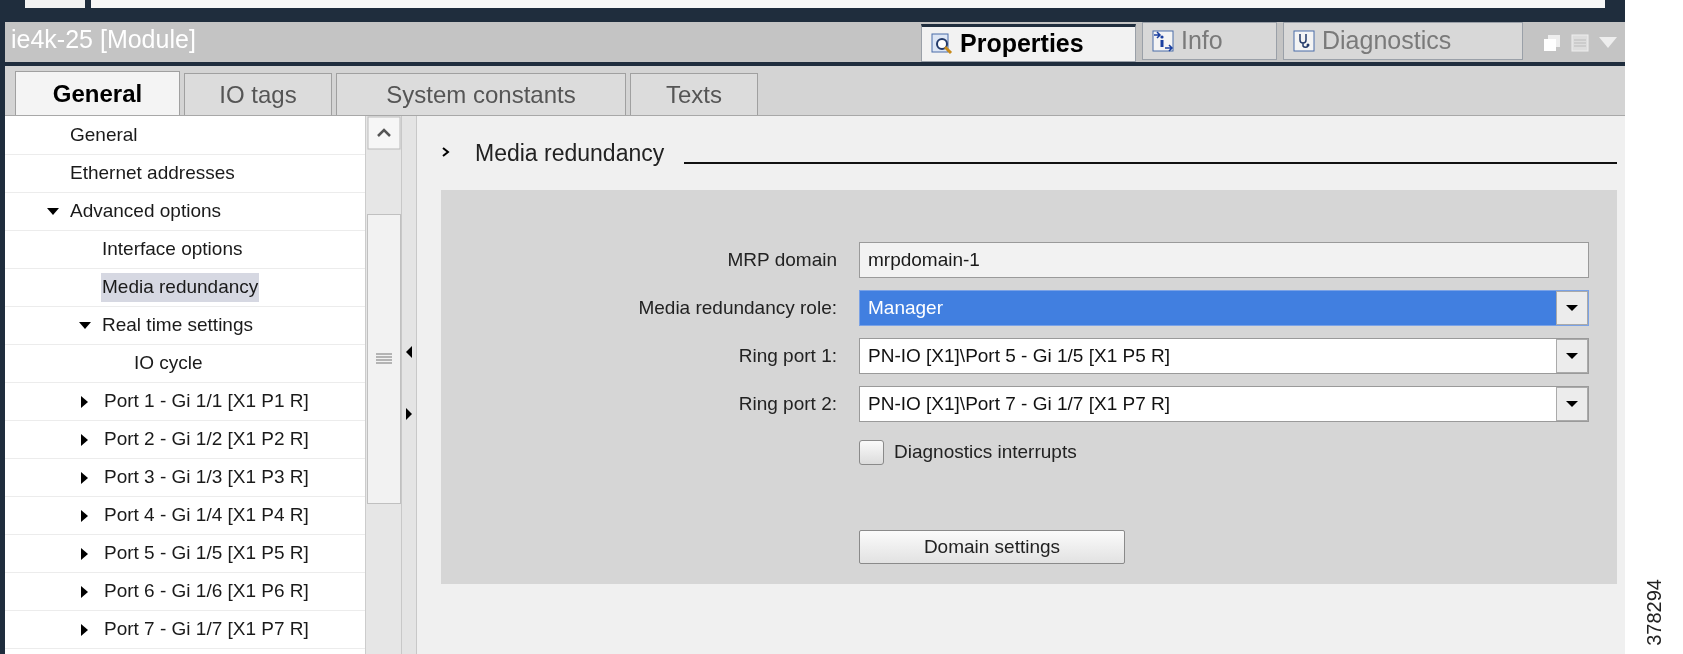 The width and height of the screenshot is (1683, 654). What do you see at coordinates (206, 477) in the screenshot?
I see `tree-item: Port 3 - Gi 1/3 [X1 P3 R]` at bounding box center [206, 477].